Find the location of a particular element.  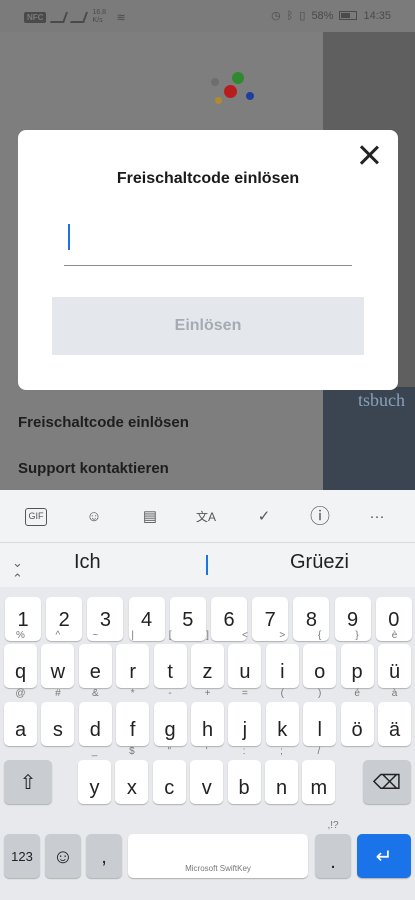

key-label: ö is located at coordinates (357, 730).